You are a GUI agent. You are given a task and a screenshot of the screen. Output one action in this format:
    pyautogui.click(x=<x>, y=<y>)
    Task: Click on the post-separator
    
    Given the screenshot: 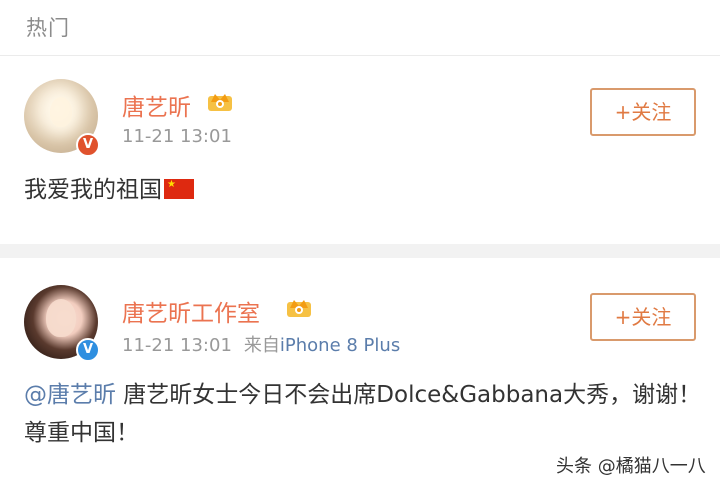 What is the action you would take?
    pyautogui.click(x=360, y=251)
    